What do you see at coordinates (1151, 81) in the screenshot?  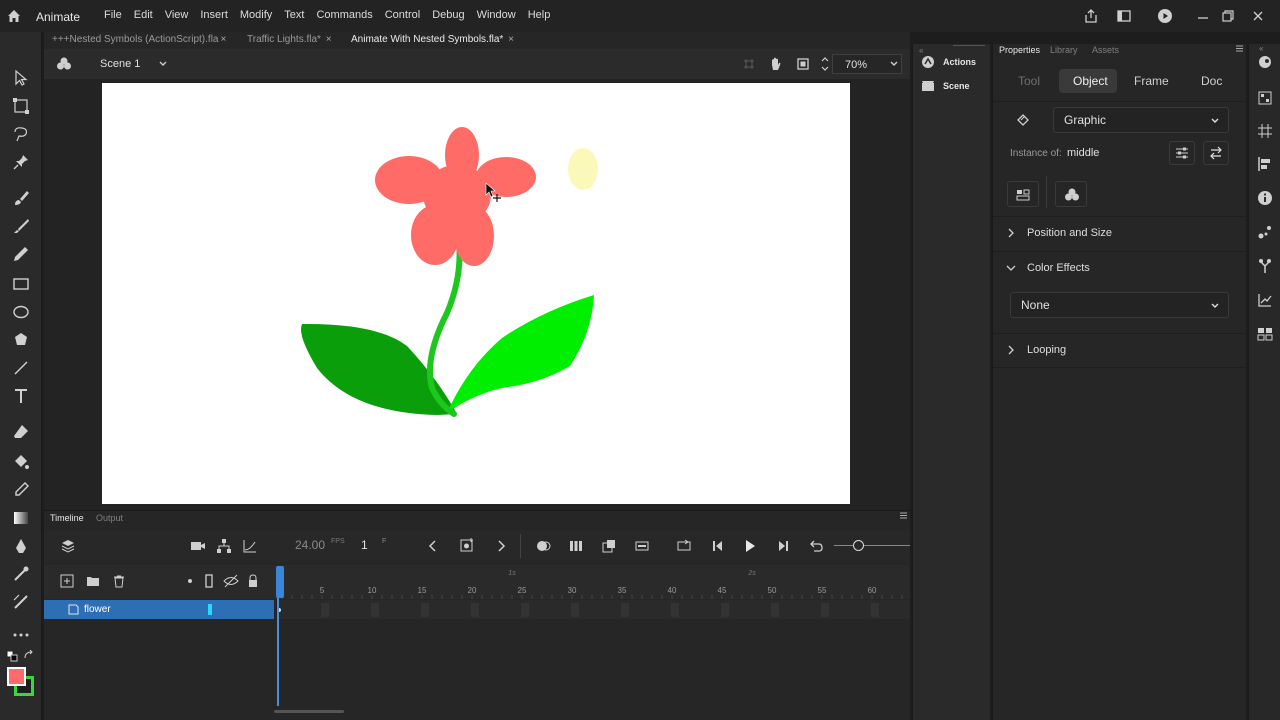 I see `subtab-frame: Frame` at bounding box center [1151, 81].